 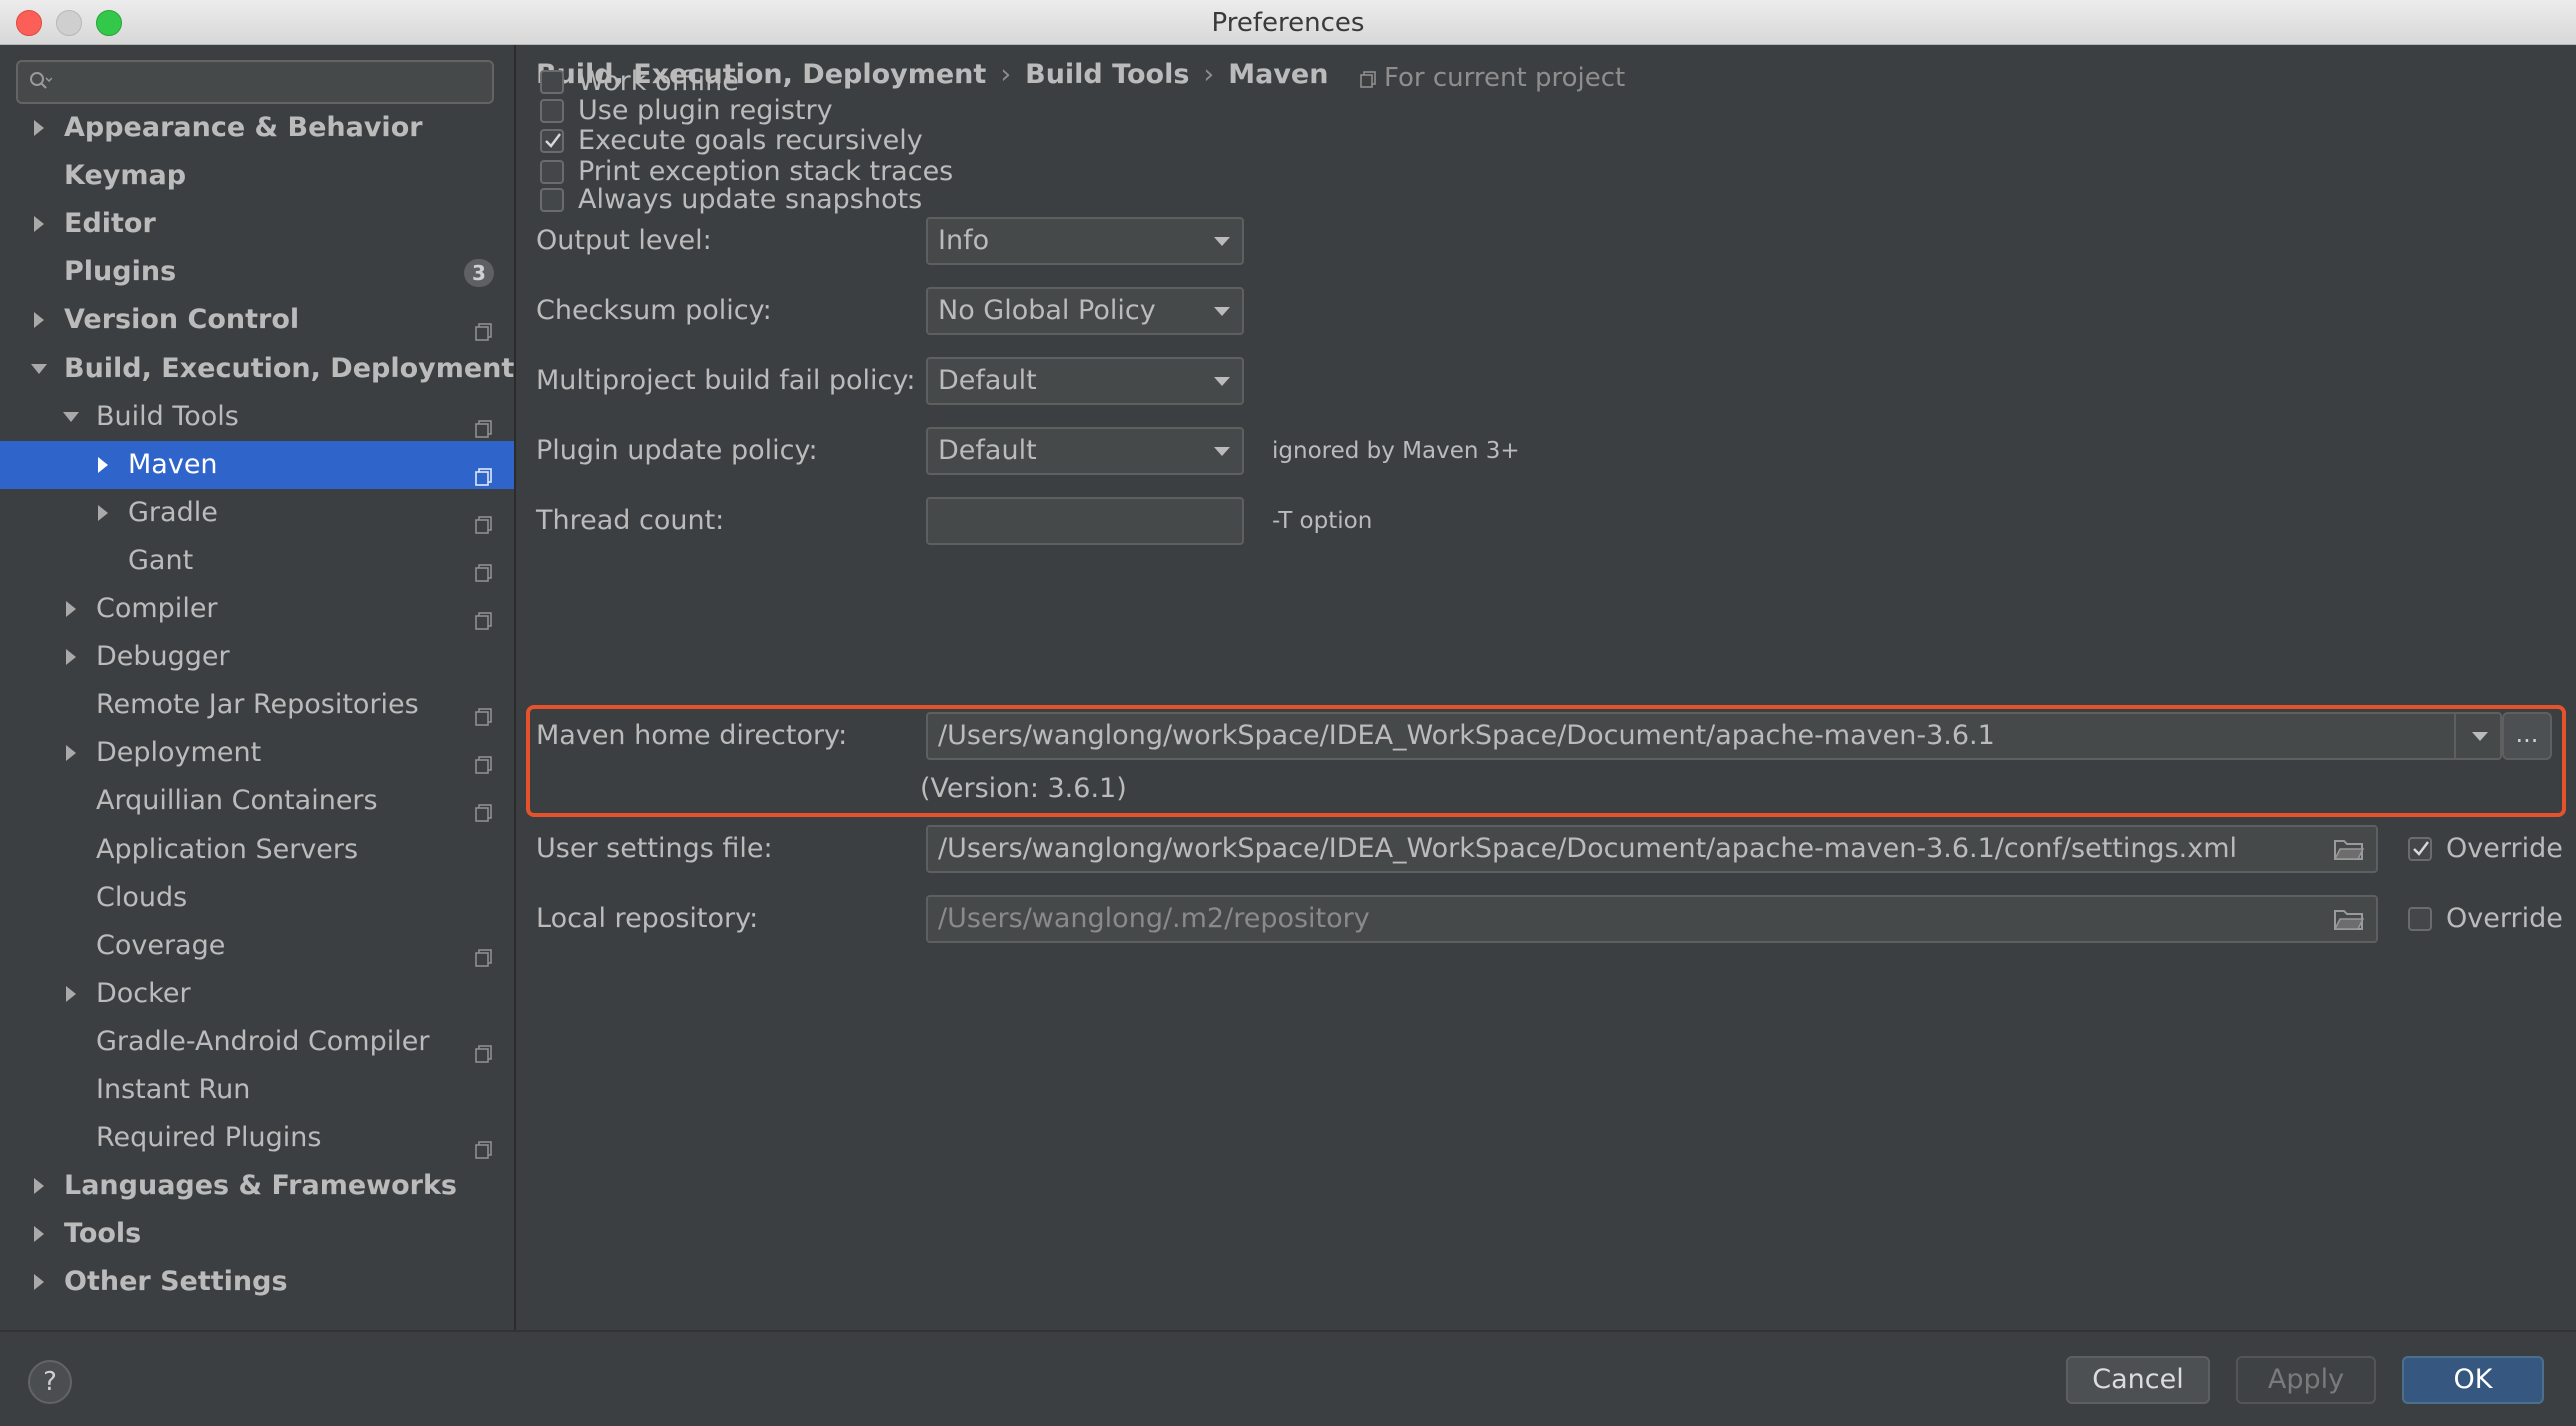 What do you see at coordinates (257, 898) in the screenshot?
I see `sidebar-item-clouds: Clouds` at bounding box center [257, 898].